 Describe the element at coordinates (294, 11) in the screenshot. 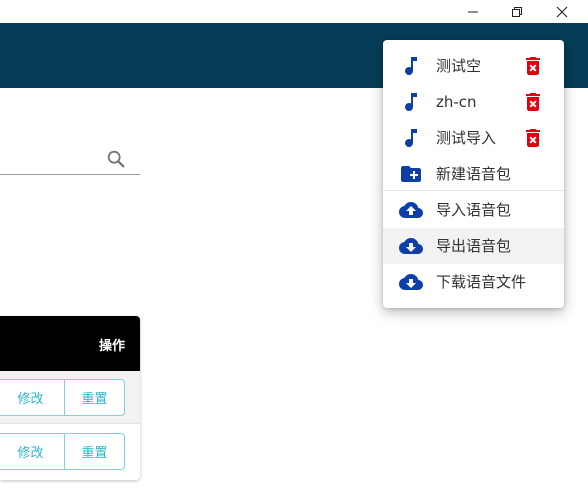

I see `window-titlebar` at that location.